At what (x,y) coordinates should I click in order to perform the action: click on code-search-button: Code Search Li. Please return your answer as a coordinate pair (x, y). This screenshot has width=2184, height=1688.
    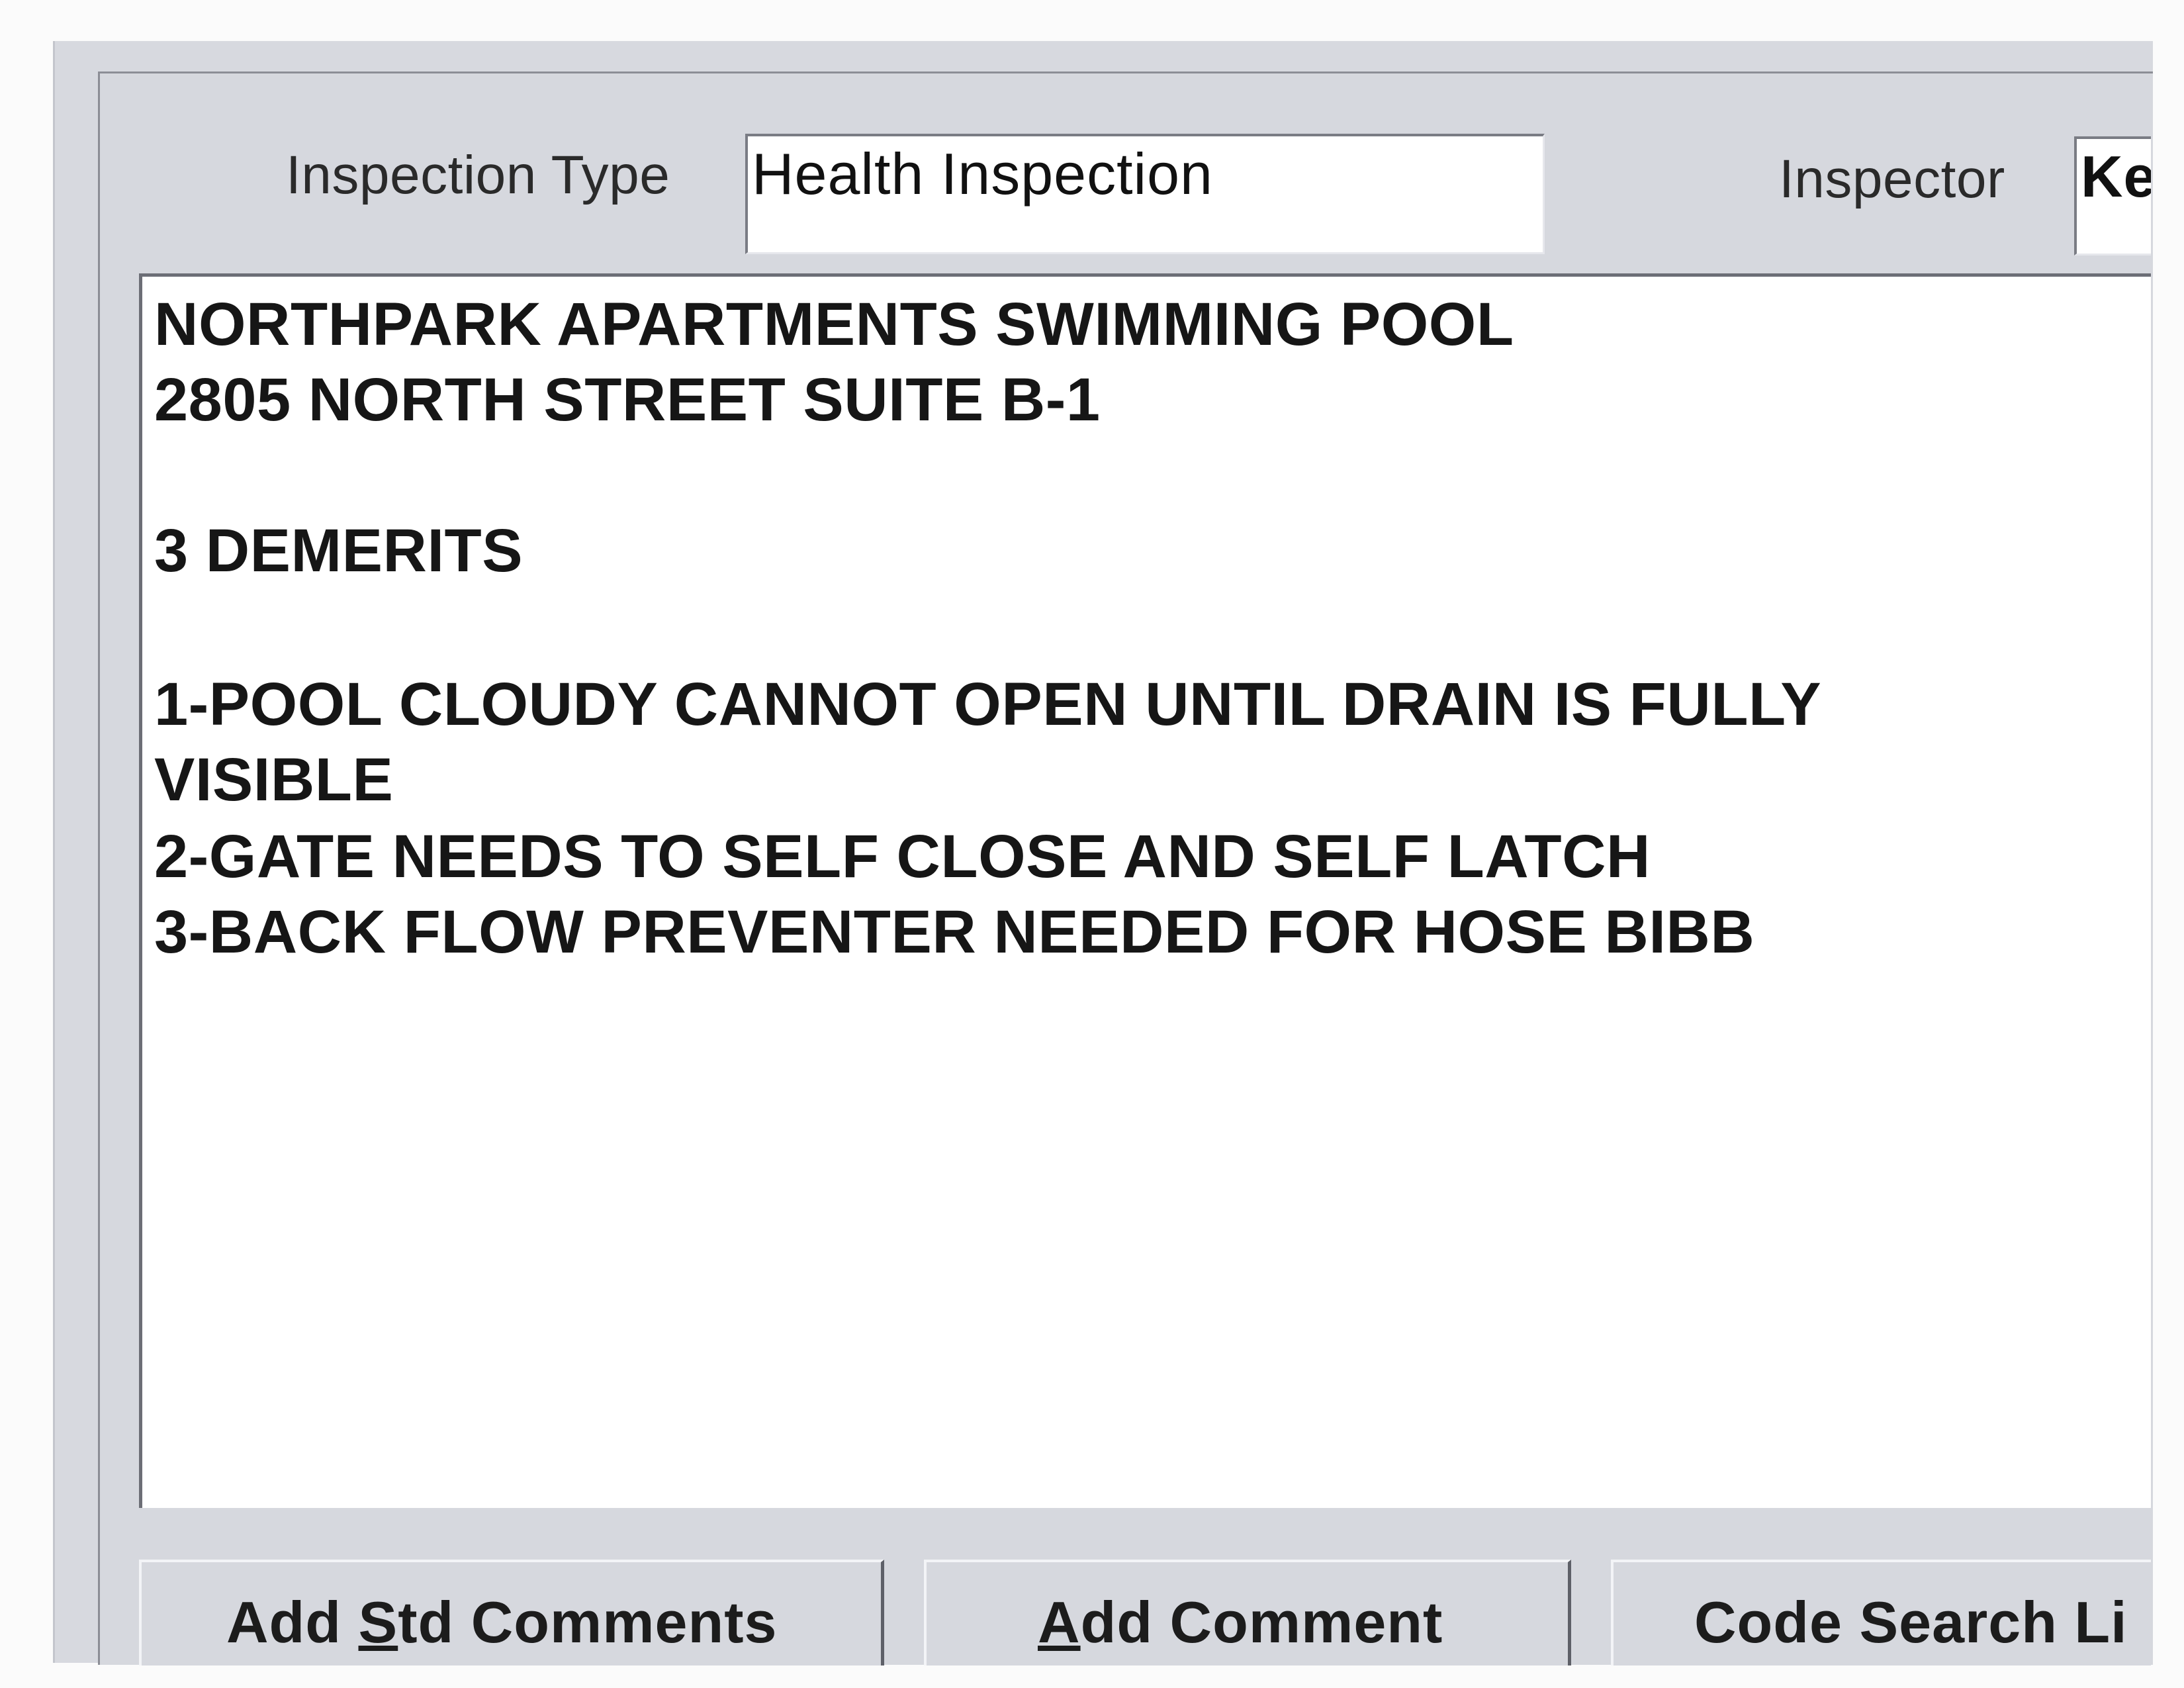
    Looking at the image, I should click on (1881, 1612).